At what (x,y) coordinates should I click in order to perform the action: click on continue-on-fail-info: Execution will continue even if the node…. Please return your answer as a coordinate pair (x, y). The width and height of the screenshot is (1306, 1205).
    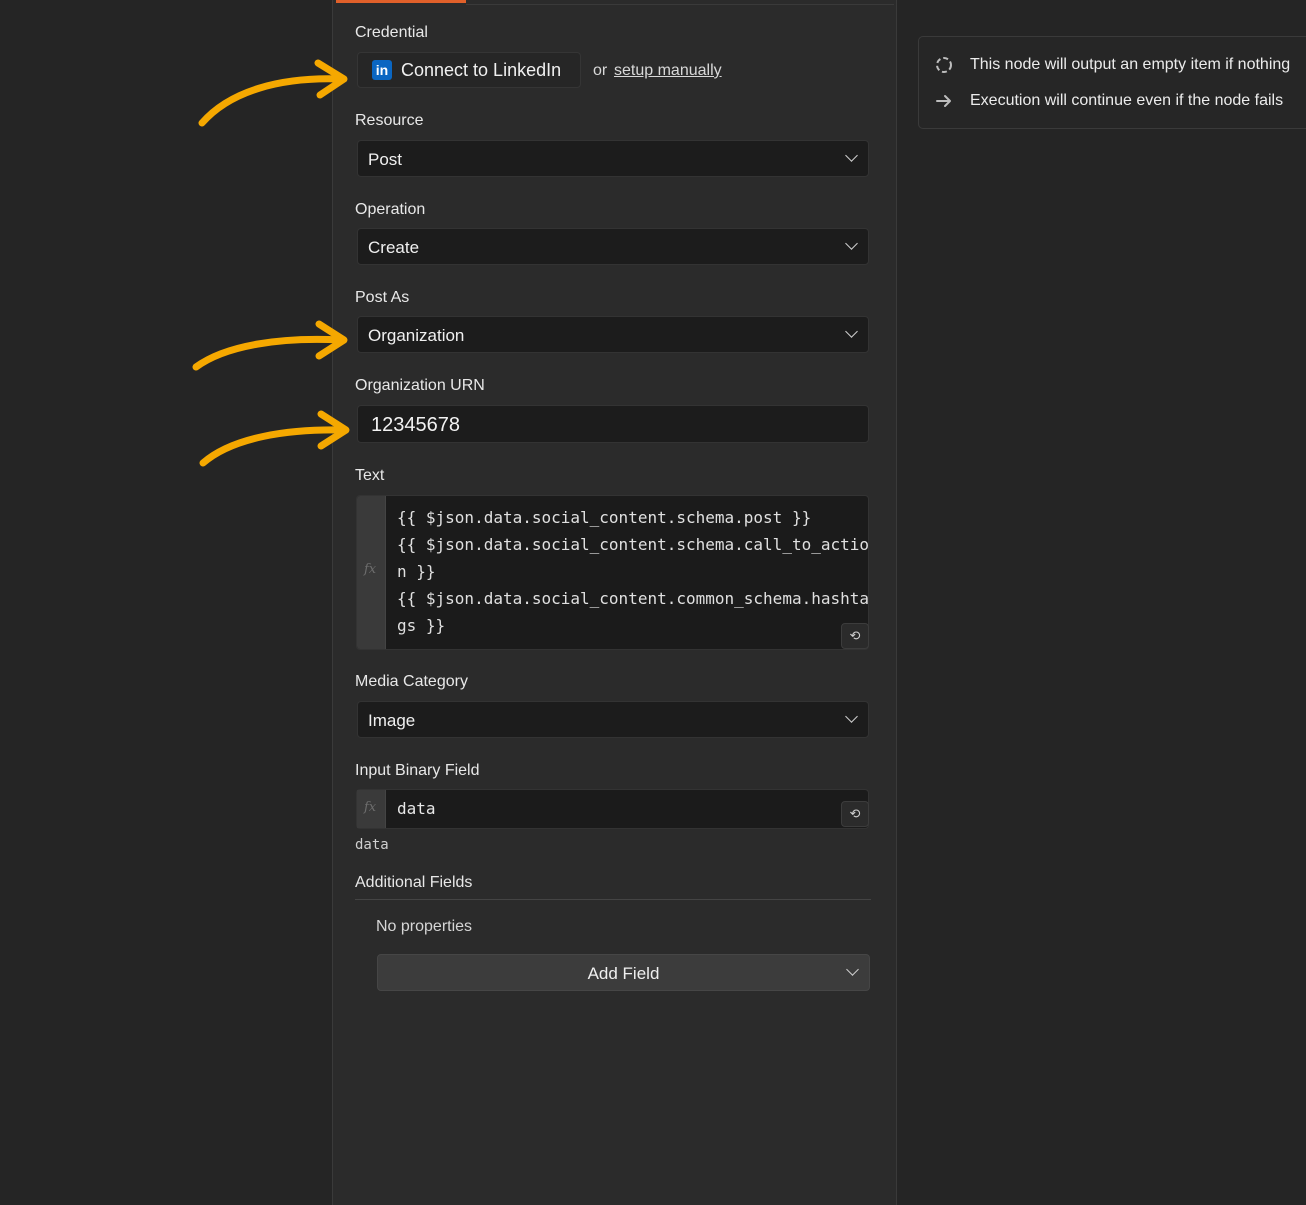
    Looking at the image, I should click on (1109, 101).